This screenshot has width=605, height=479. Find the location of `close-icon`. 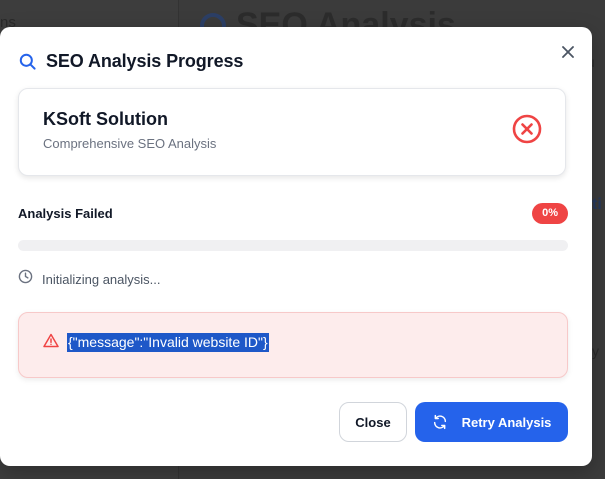

close-icon is located at coordinates (568, 52).